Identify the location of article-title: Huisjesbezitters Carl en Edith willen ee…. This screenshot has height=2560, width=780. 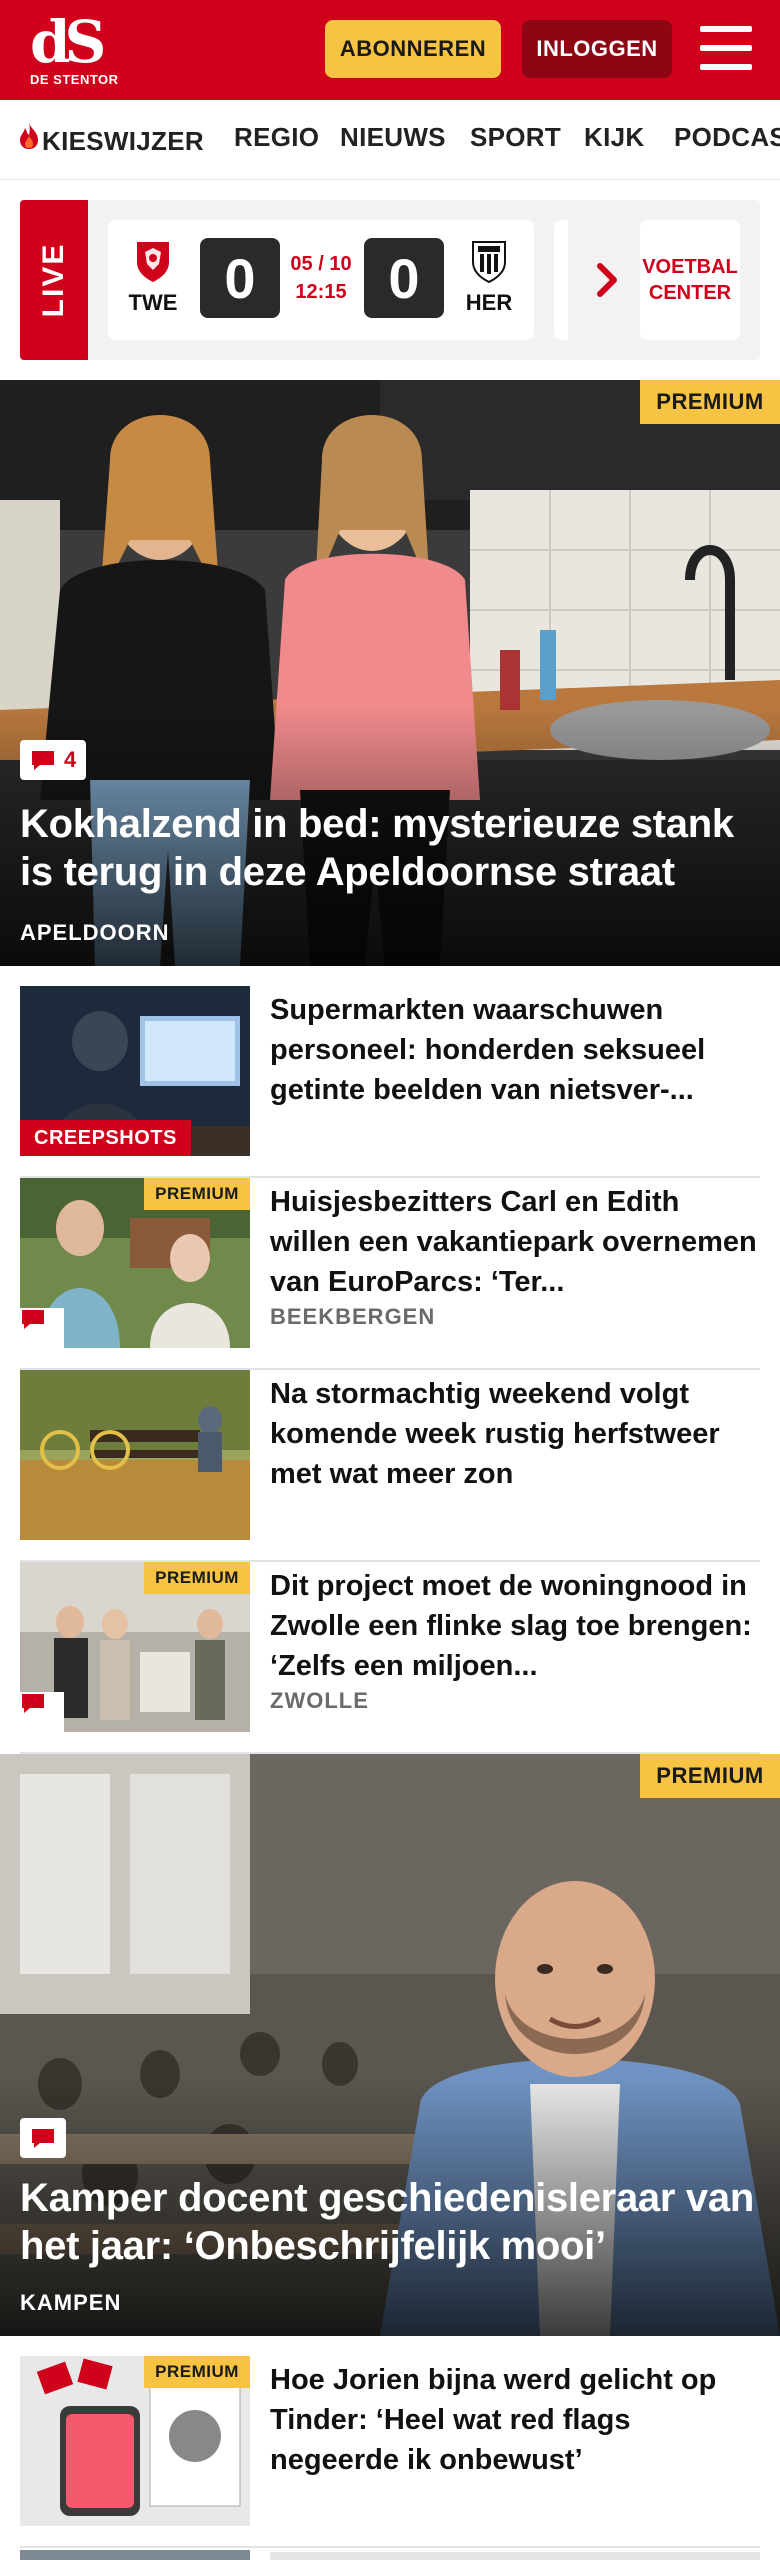
(515, 1242).